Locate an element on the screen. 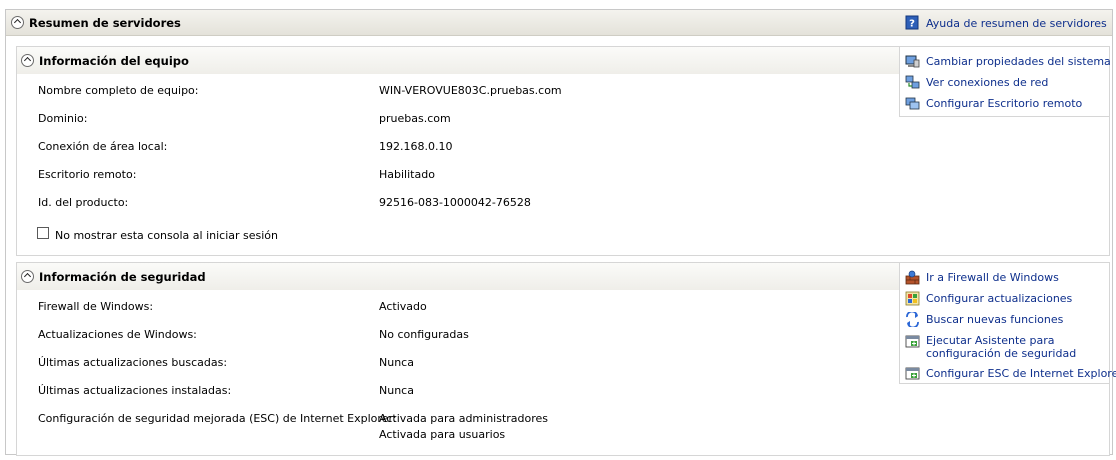 This screenshot has height=460, width=1116. windows-firewall-label: Firewall de Windows: is located at coordinates (96, 306).